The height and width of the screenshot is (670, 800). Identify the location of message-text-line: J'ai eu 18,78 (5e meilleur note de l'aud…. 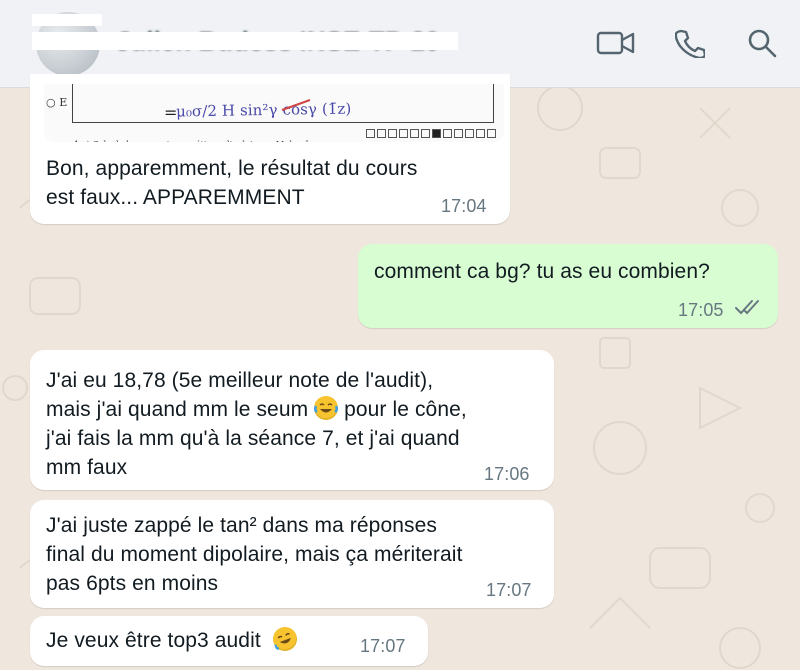
(240, 380).